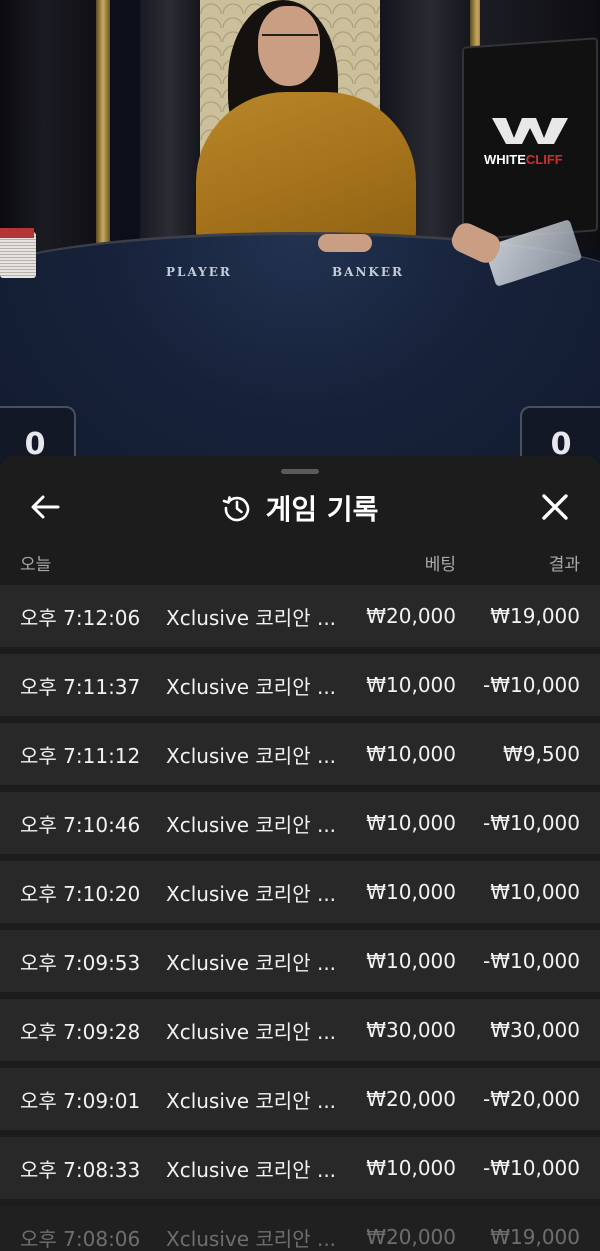  I want to click on row-time: 오후 7:08:06, so click(80, 1238).